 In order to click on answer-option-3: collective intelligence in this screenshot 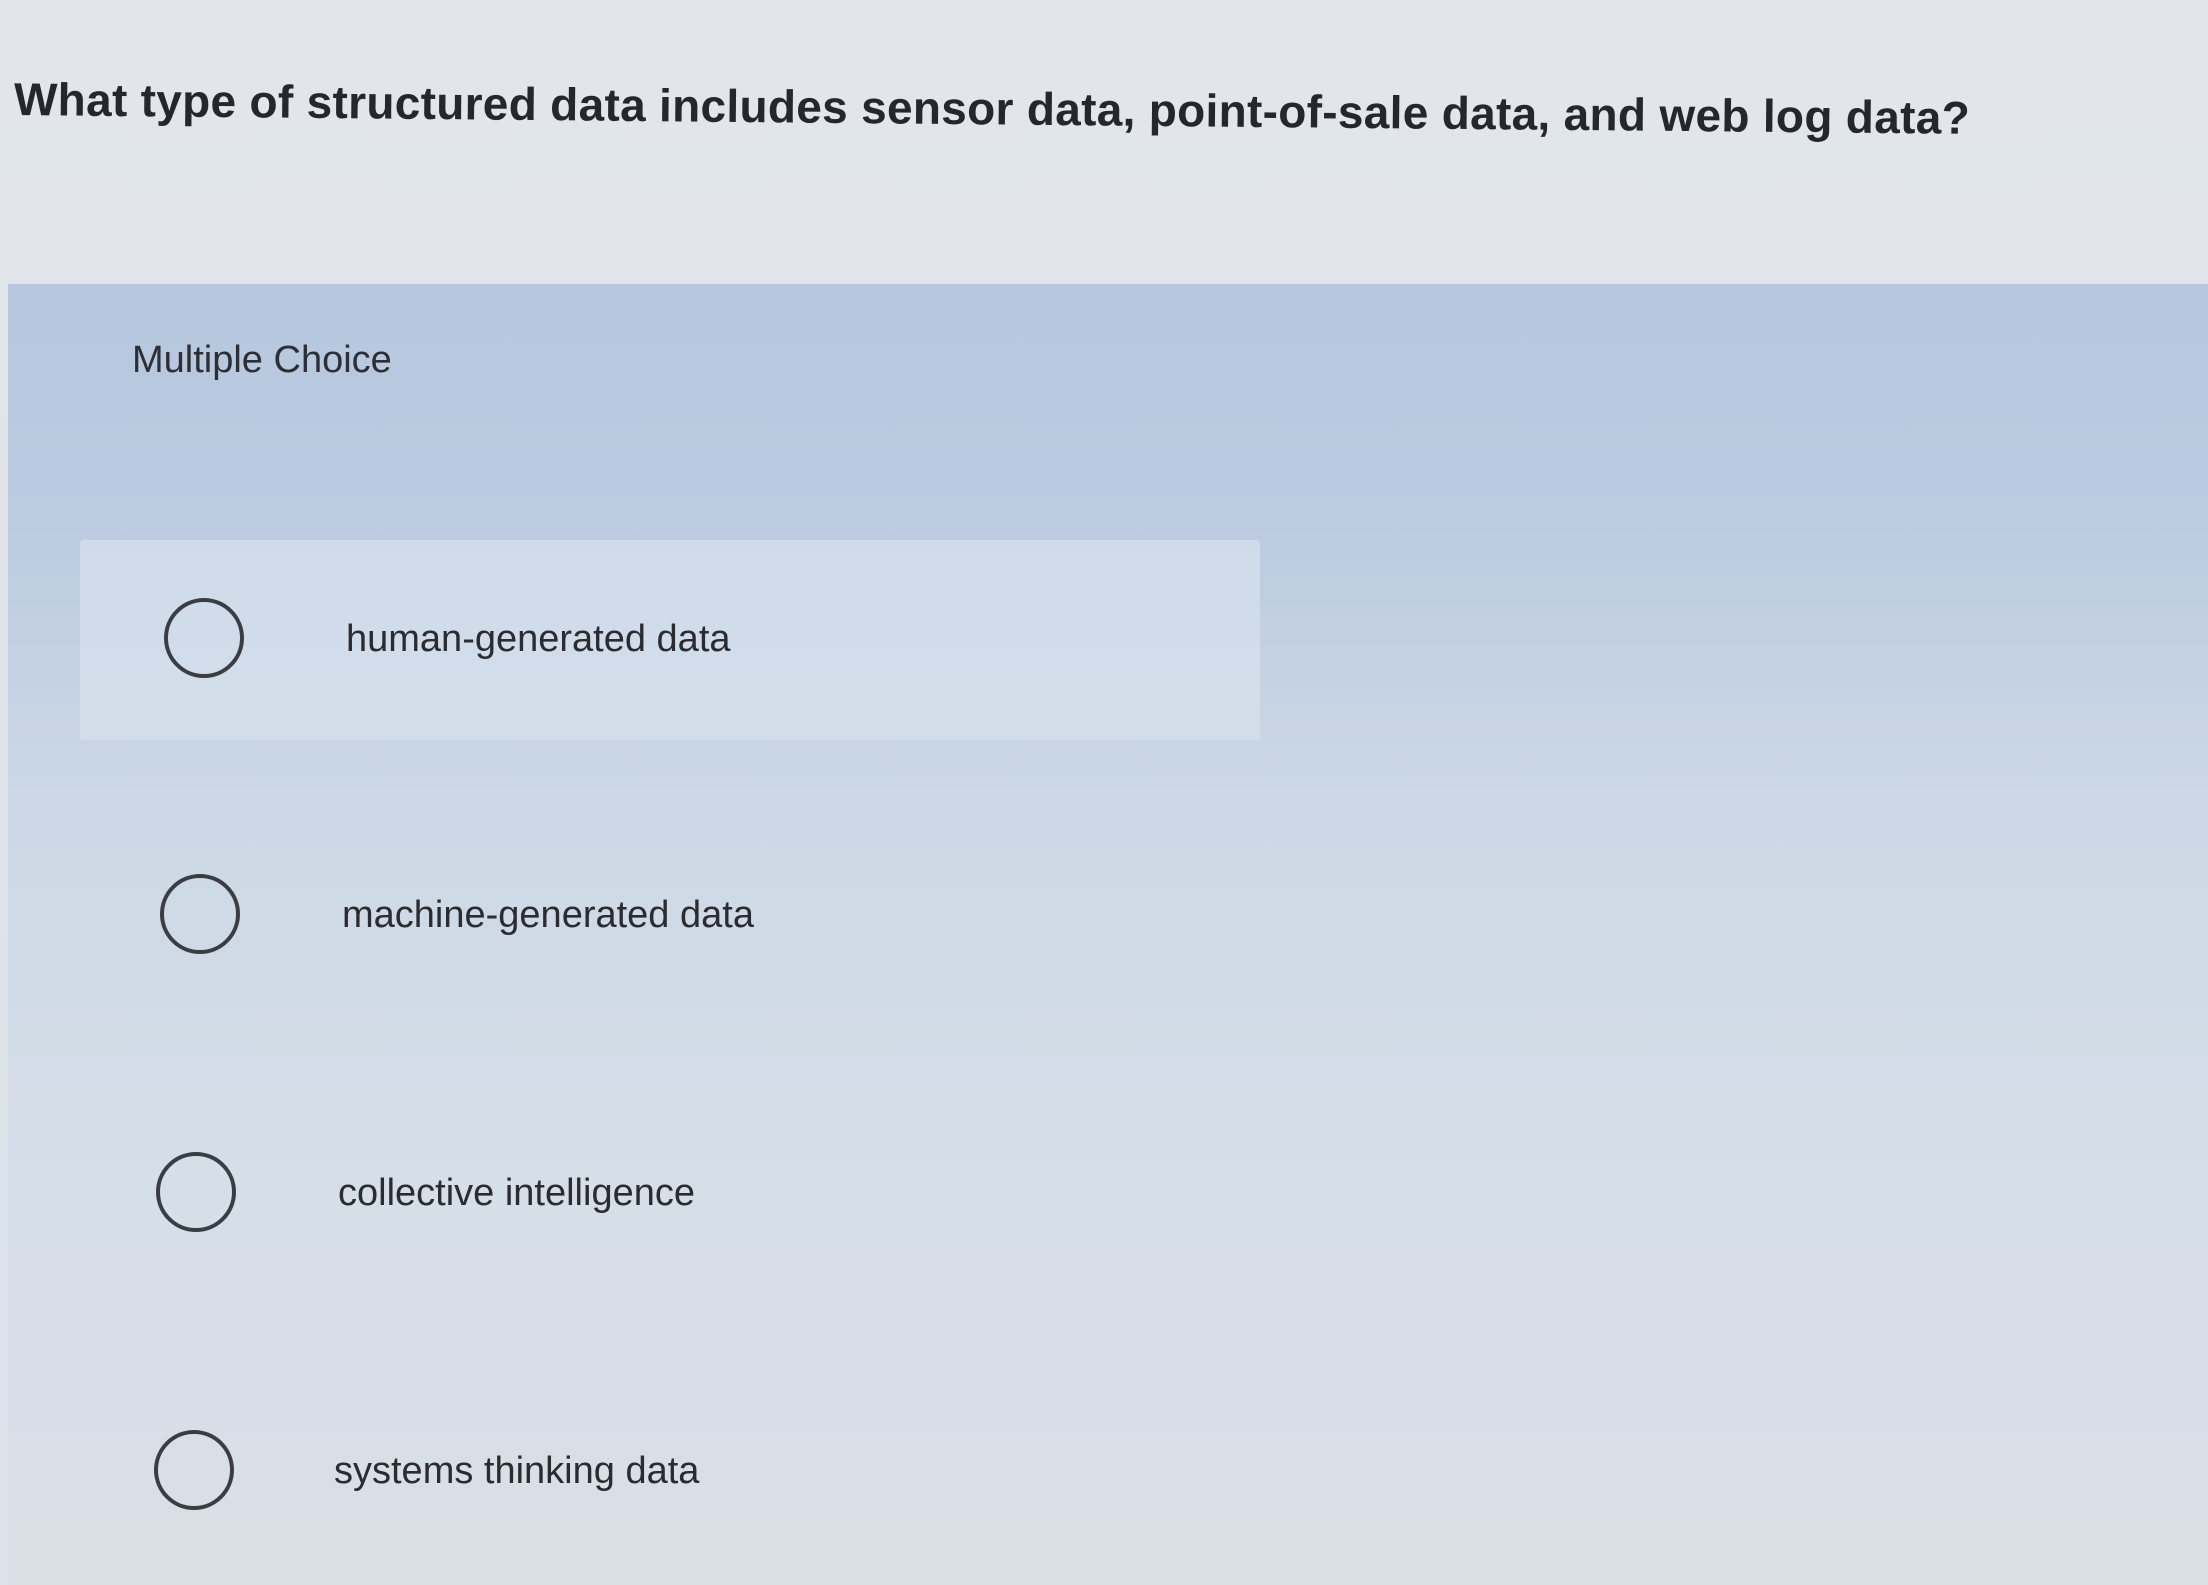, I will do `click(666, 1194)`.